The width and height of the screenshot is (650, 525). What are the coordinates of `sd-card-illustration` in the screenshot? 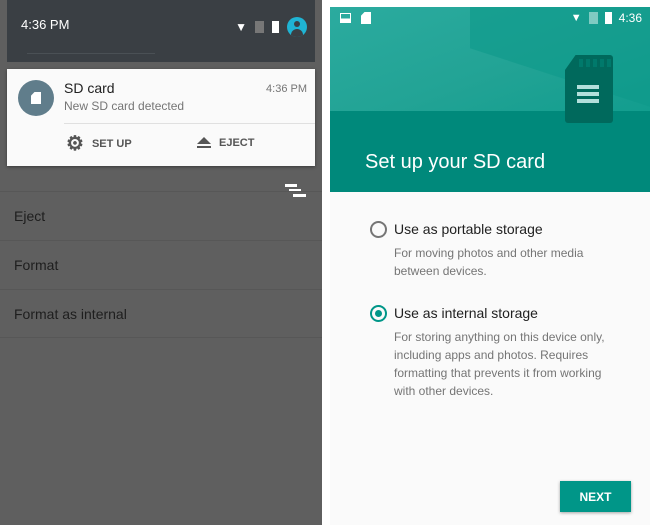 It's located at (589, 89).